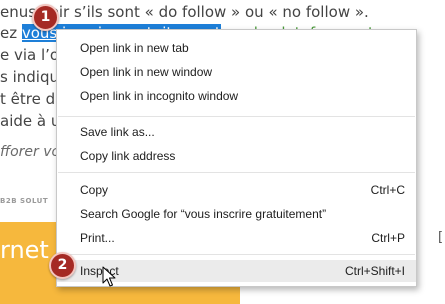 Image resolution: width=445 pixels, height=304 pixels. Describe the element at coordinates (30, 99) in the screenshot. I see `article-line-5: t être di` at that location.